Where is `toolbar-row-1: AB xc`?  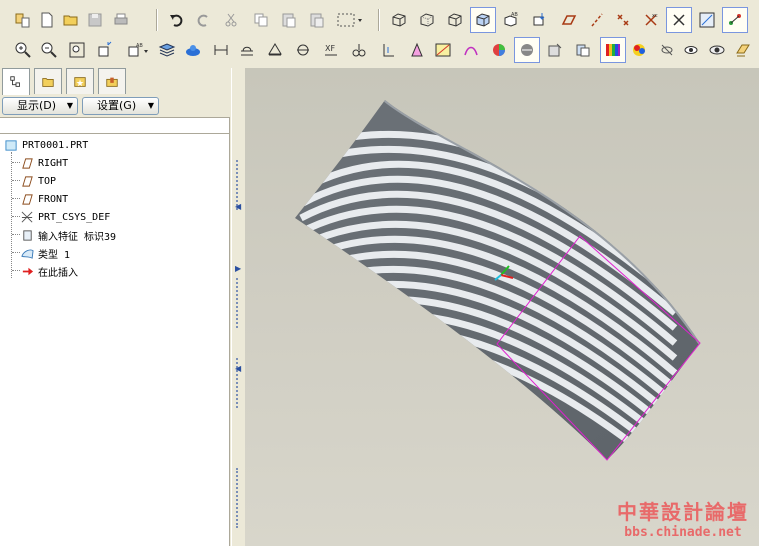 toolbar-row-1: AB xc is located at coordinates (379, 20).